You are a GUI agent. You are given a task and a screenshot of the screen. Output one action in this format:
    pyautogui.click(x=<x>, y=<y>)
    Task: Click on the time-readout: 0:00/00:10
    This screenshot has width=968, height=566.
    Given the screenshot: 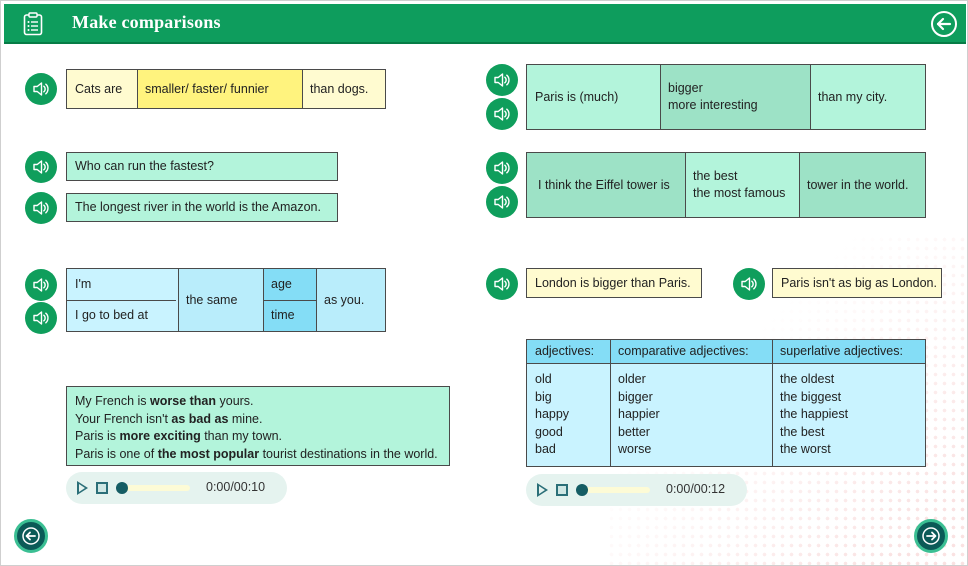 What is the action you would take?
    pyautogui.click(x=236, y=487)
    